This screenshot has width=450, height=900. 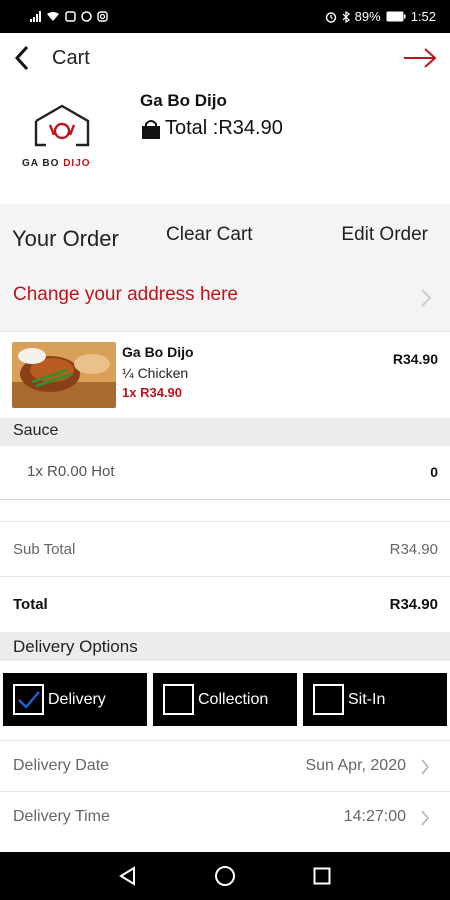 I want to click on circle-home-icon, so click(x=224, y=876).